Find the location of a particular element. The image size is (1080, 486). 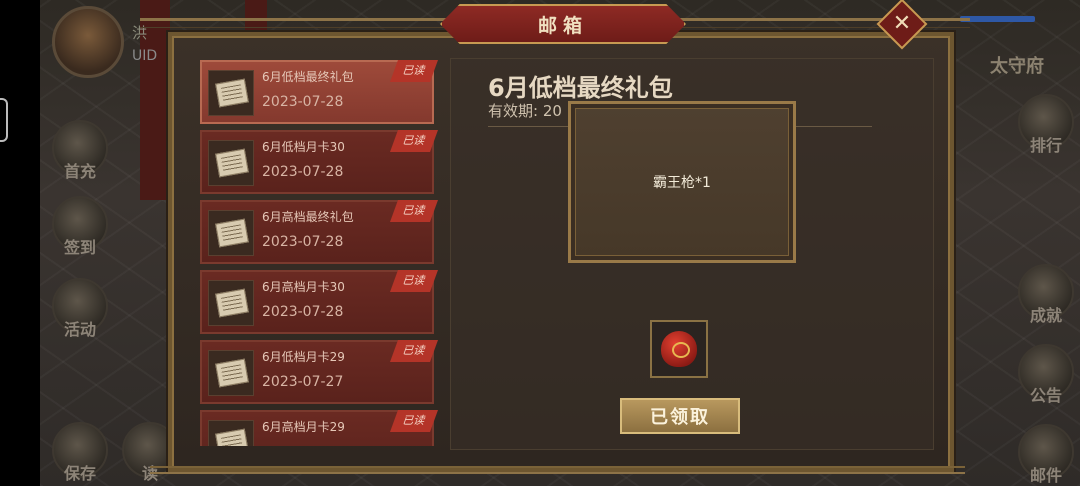

resource-bar is located at coordinates (997, 19).